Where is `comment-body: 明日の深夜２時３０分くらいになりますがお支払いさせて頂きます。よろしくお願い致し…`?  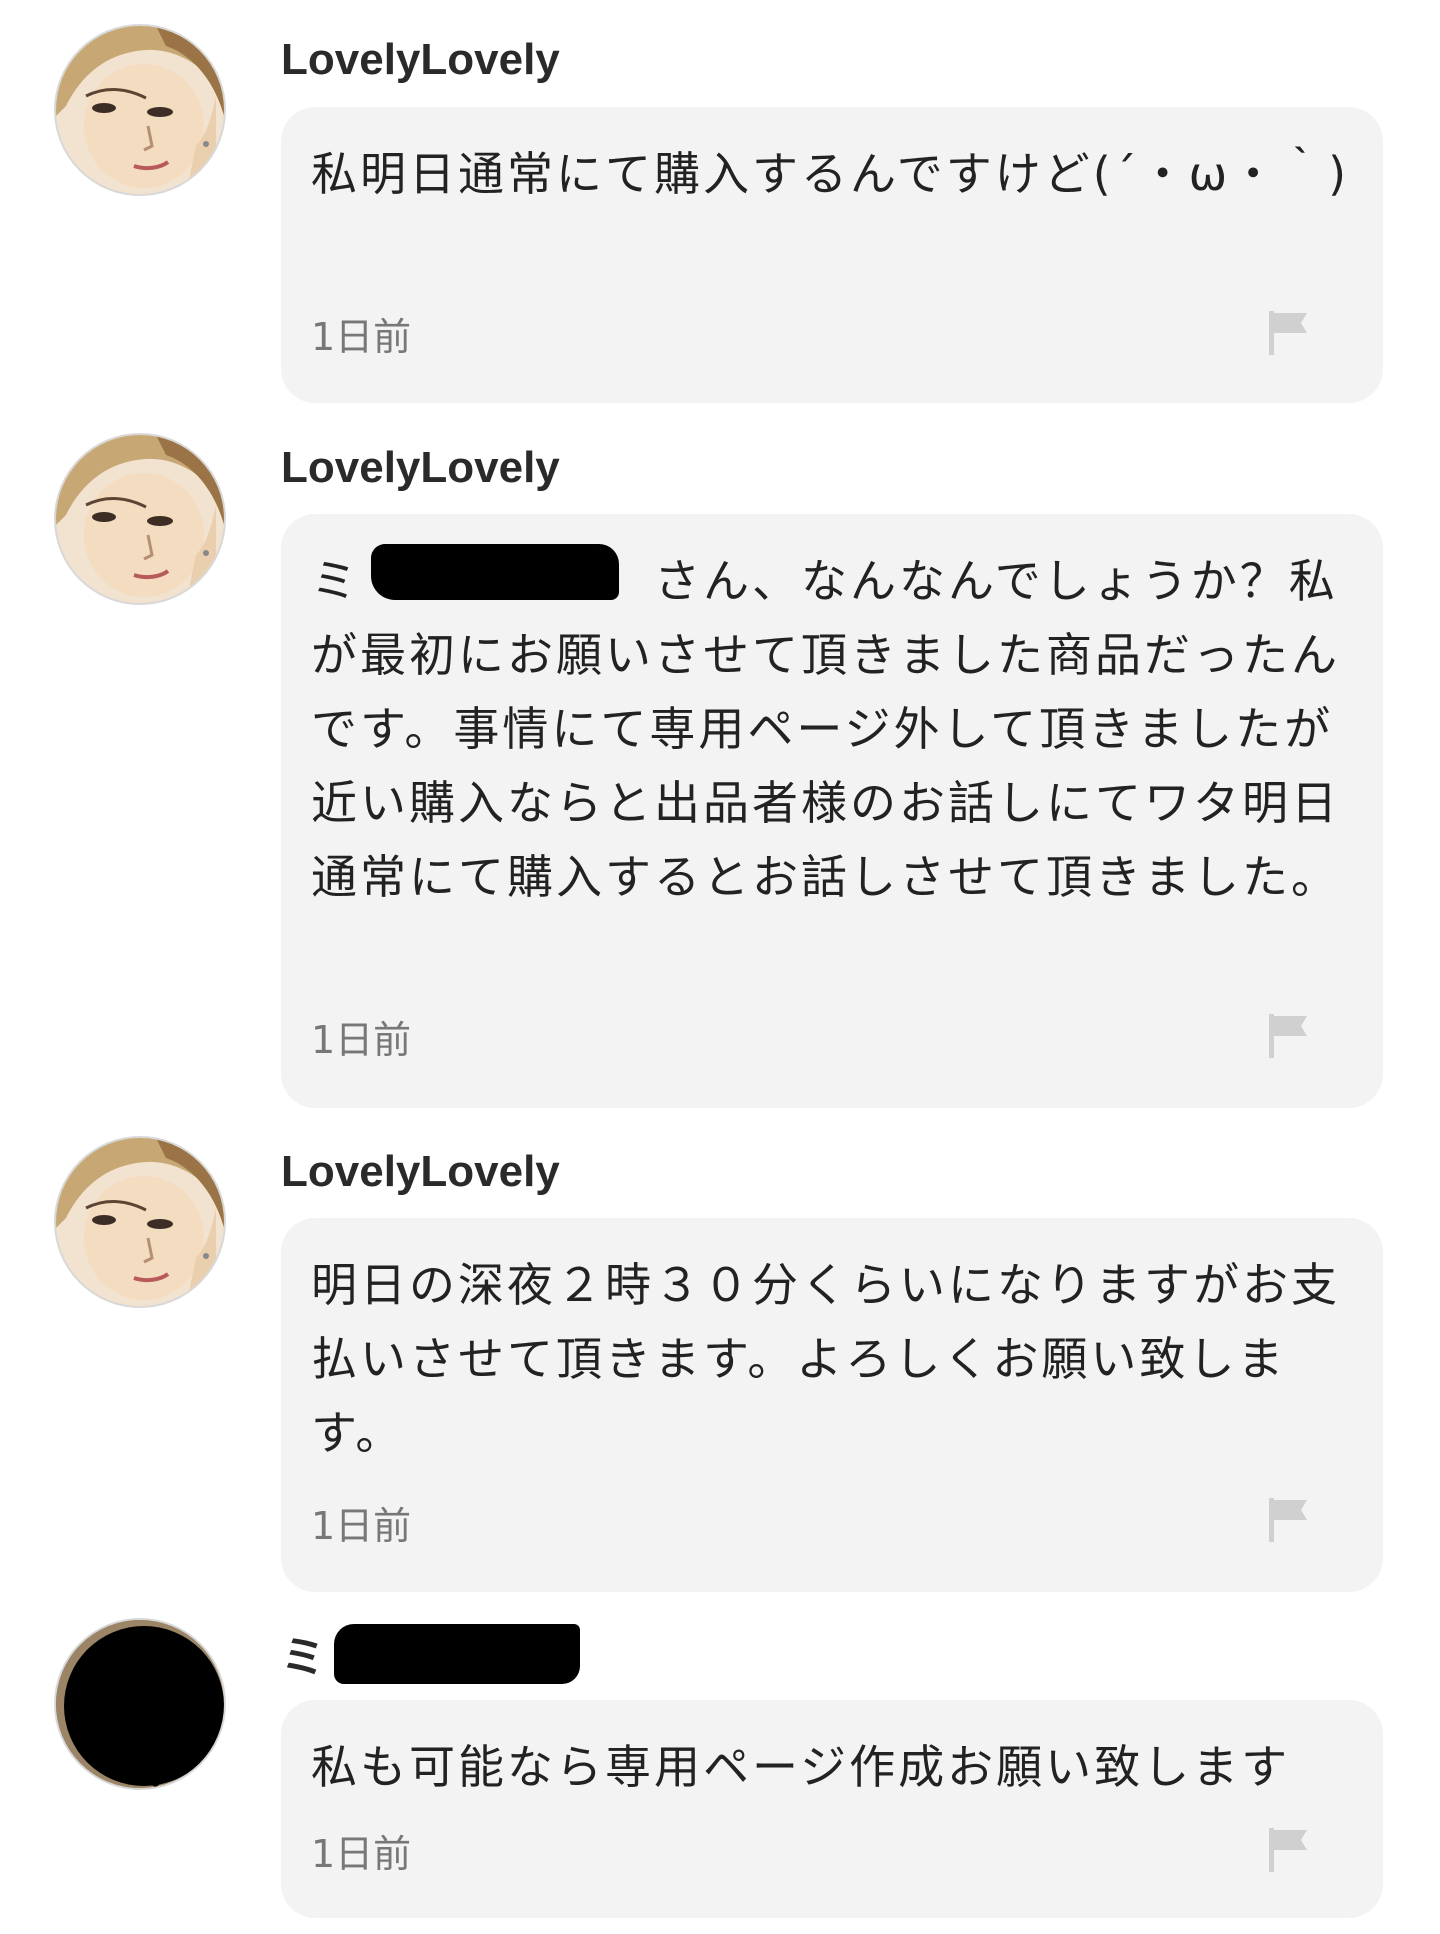
comment-body: 明日の深夜２時３０分くらいになりますがお支払いさせて頂きます。よろしくお願い致し… is located at coordinates (825, 1359).